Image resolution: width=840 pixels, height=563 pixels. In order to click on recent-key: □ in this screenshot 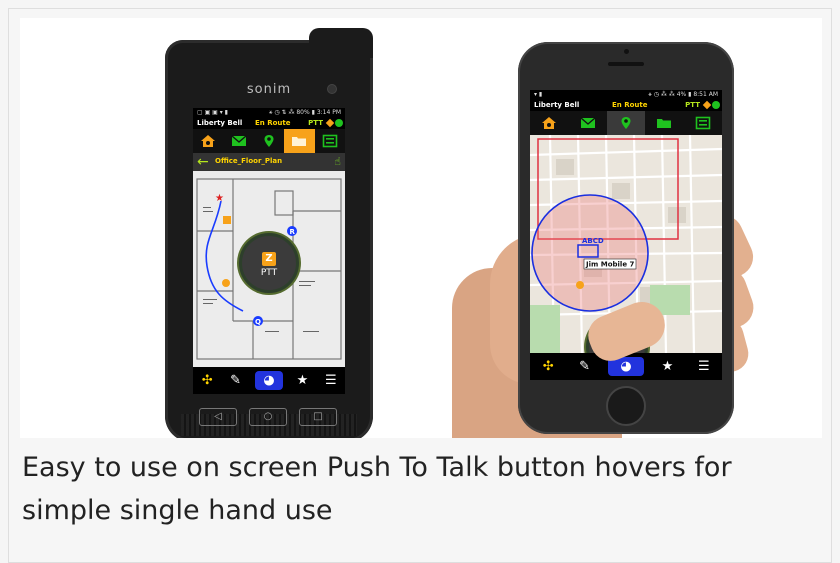, I will do `click(318, 417)`.